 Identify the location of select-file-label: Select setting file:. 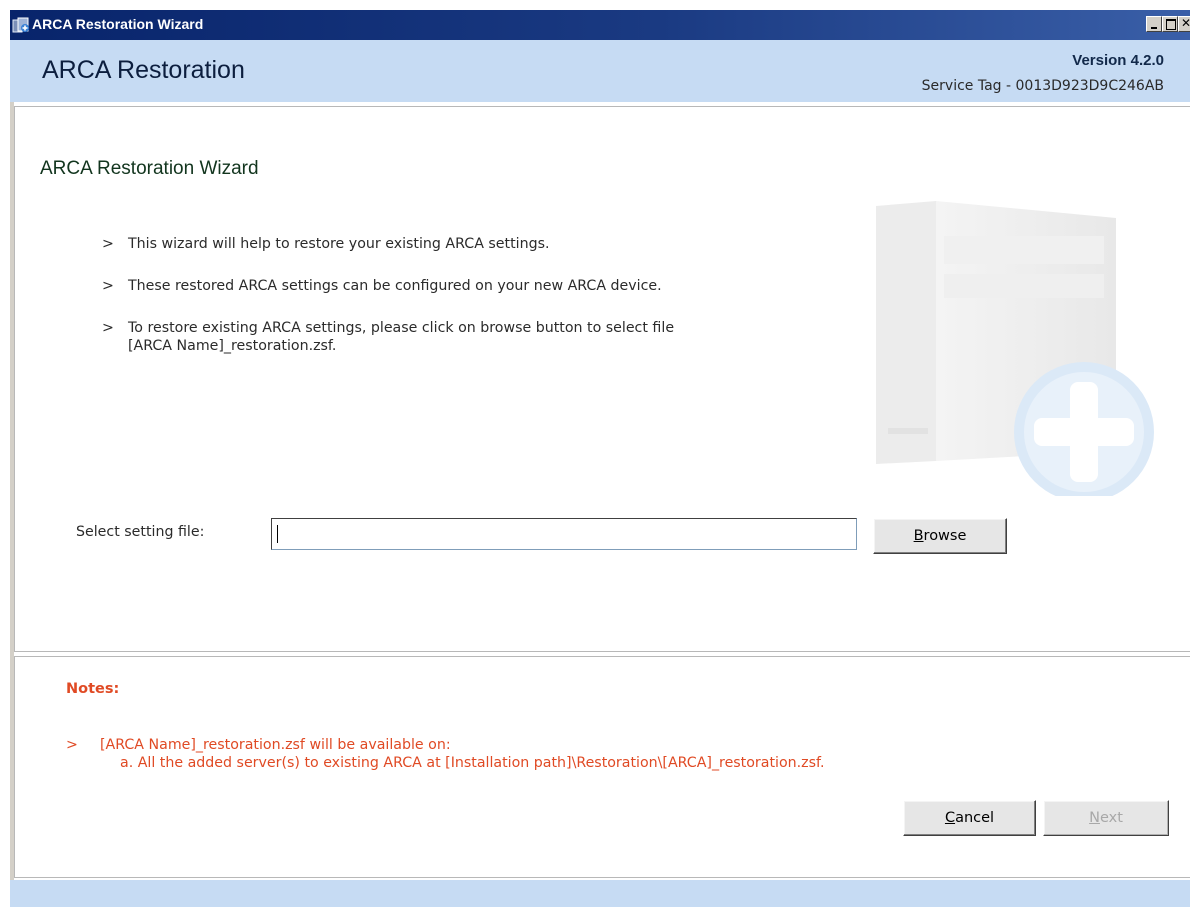
(140, 532).